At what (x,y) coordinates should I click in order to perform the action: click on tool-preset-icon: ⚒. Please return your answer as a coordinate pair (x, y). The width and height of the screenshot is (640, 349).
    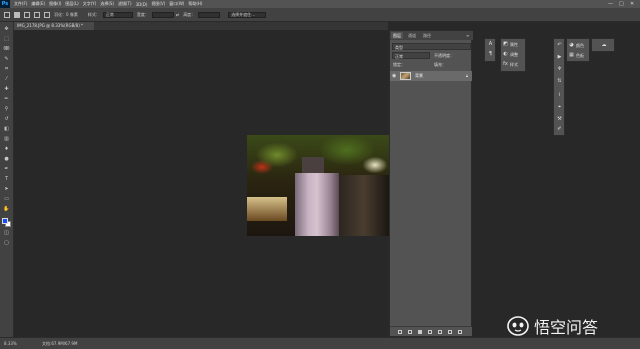
    Looking at the image, I should click on (559, 119).